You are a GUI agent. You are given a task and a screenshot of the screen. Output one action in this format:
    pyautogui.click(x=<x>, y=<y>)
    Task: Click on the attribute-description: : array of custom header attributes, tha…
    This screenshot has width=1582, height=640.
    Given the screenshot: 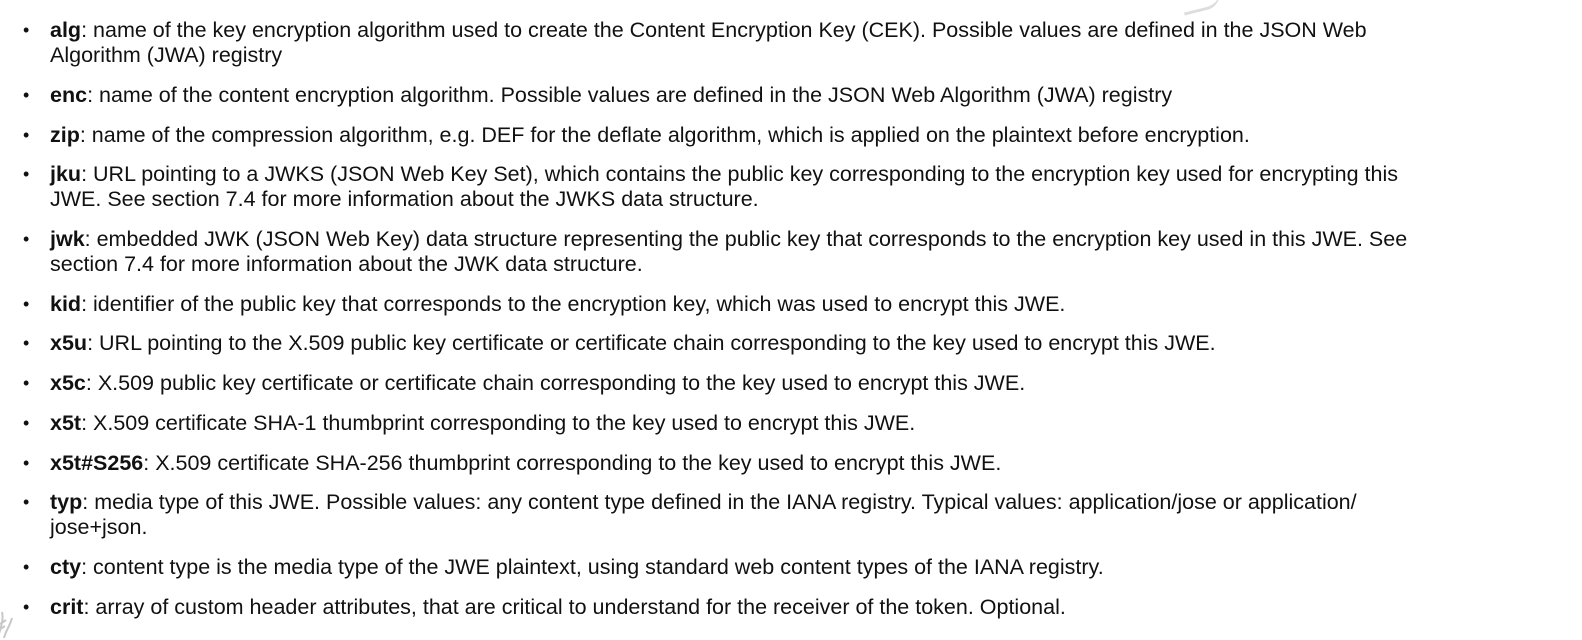 What is the action you would take?
    pyautogui.click(x=574, y=607)
    